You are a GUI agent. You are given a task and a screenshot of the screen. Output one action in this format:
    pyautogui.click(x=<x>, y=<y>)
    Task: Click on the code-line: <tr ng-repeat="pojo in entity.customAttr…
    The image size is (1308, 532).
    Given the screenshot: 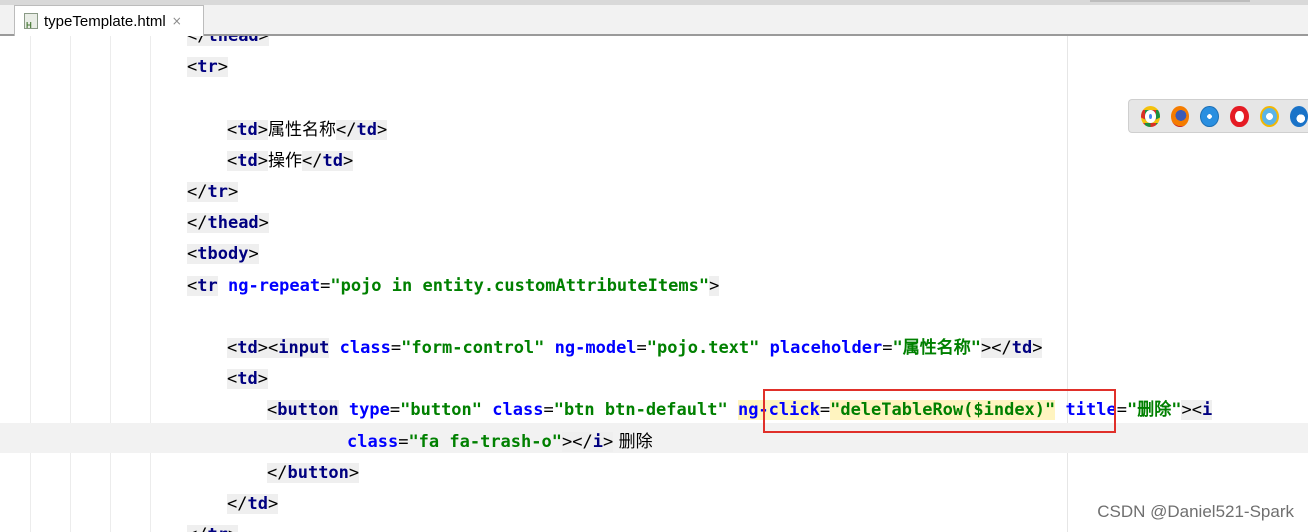 What is the action you would take?
    pyautogui.click(x=453, y=286)
    